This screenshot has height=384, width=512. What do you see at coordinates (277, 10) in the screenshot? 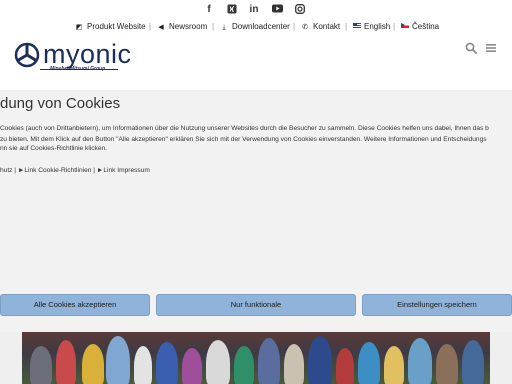
I see `youtube-icon` at bounding box center [277, 10].